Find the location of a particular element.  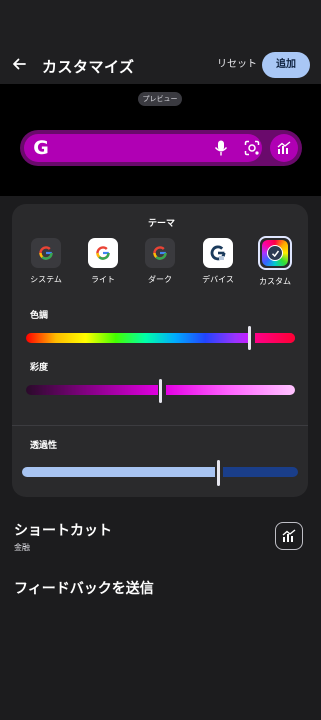

theme-option-label: システム is located at coordinates (46, 279).